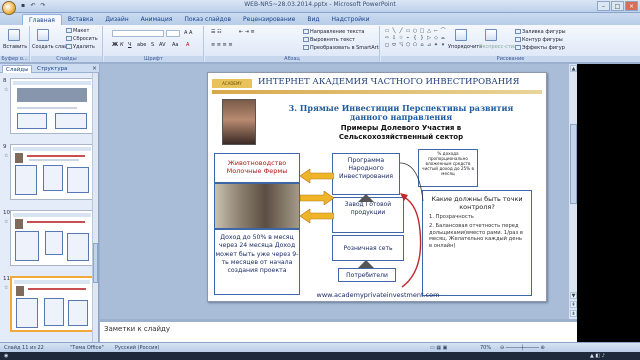  I want to click on factory-box: Завод Готовой продукции, so click(368, 215).